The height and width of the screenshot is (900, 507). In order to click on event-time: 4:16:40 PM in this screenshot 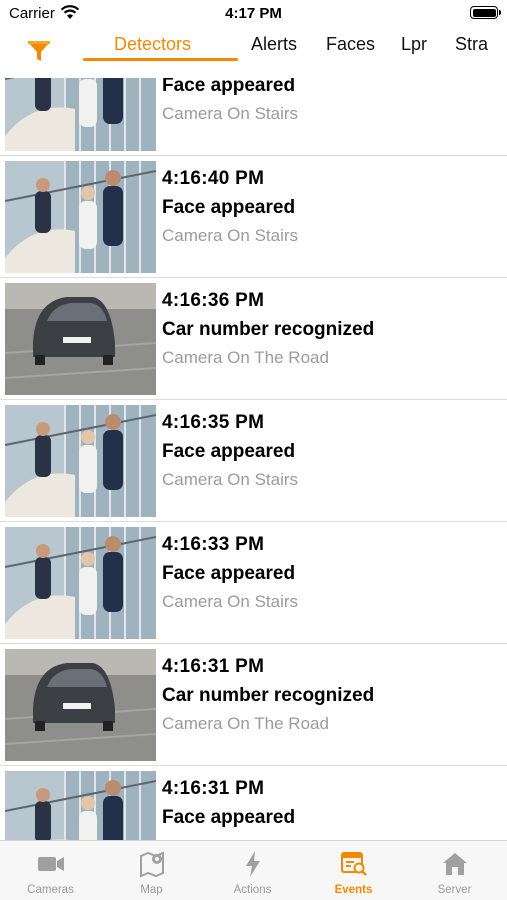, I will do `click(213, 178)`.